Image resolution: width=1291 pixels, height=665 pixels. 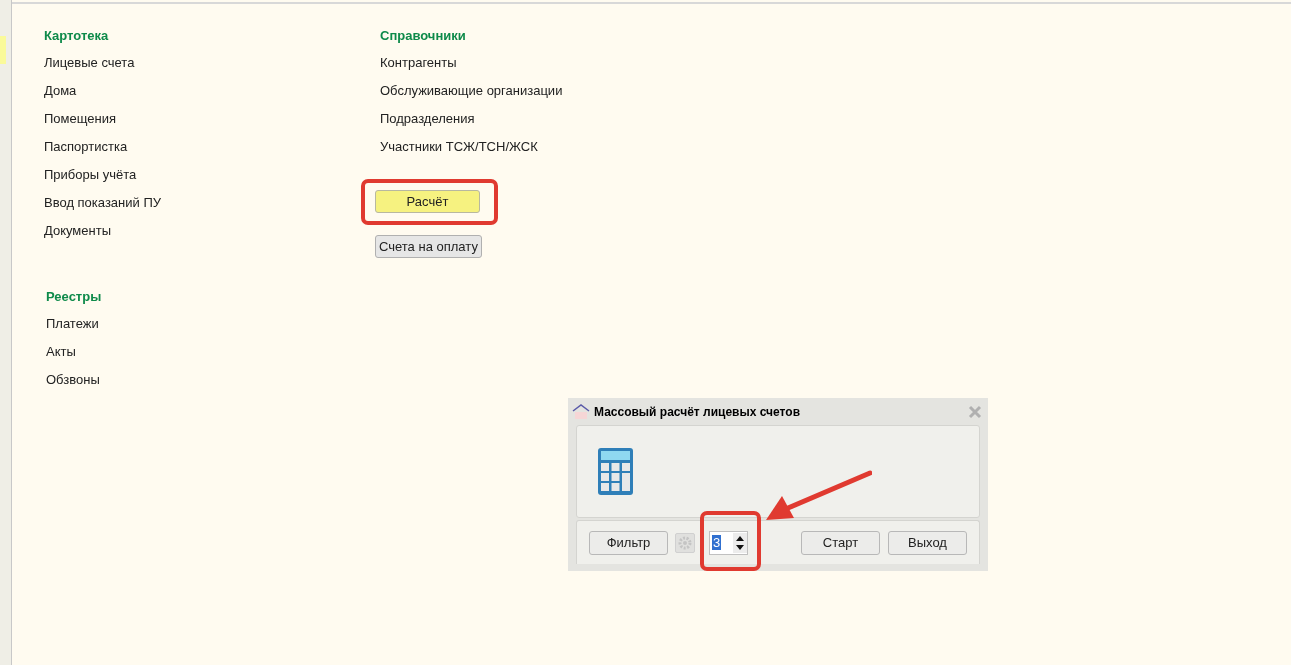 I want to click on settings-icon, so click(x=685, y=542).